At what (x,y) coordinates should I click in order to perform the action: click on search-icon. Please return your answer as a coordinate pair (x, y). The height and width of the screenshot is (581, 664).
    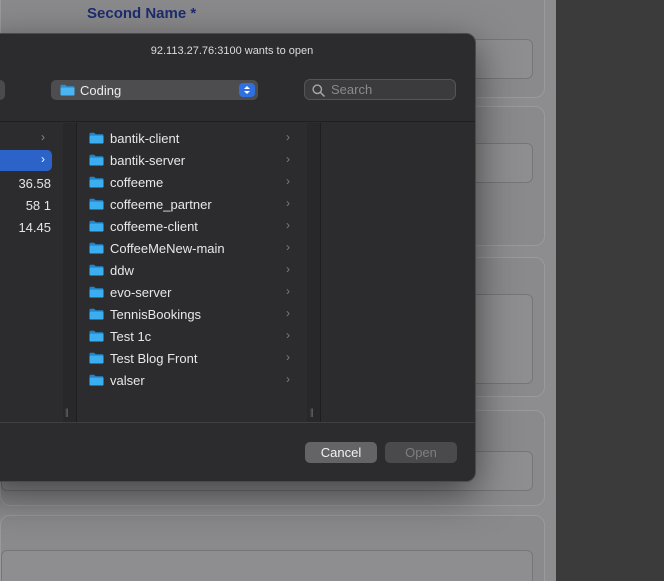
    Looking at the image, I should click on (318, 90).